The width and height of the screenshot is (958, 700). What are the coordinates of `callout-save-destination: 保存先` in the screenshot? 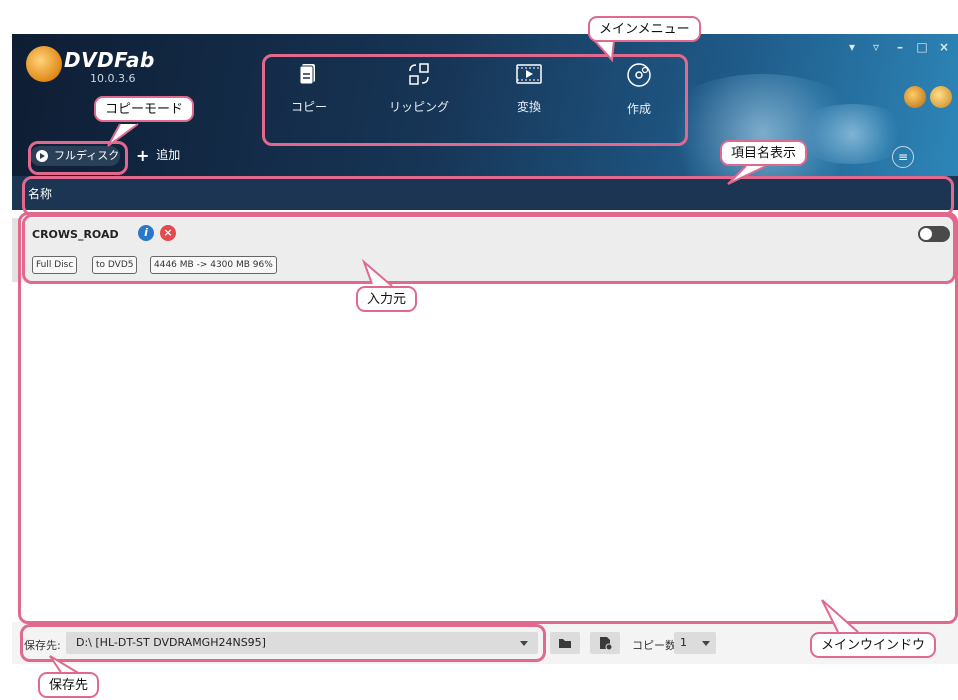 It's located at (69, 685).